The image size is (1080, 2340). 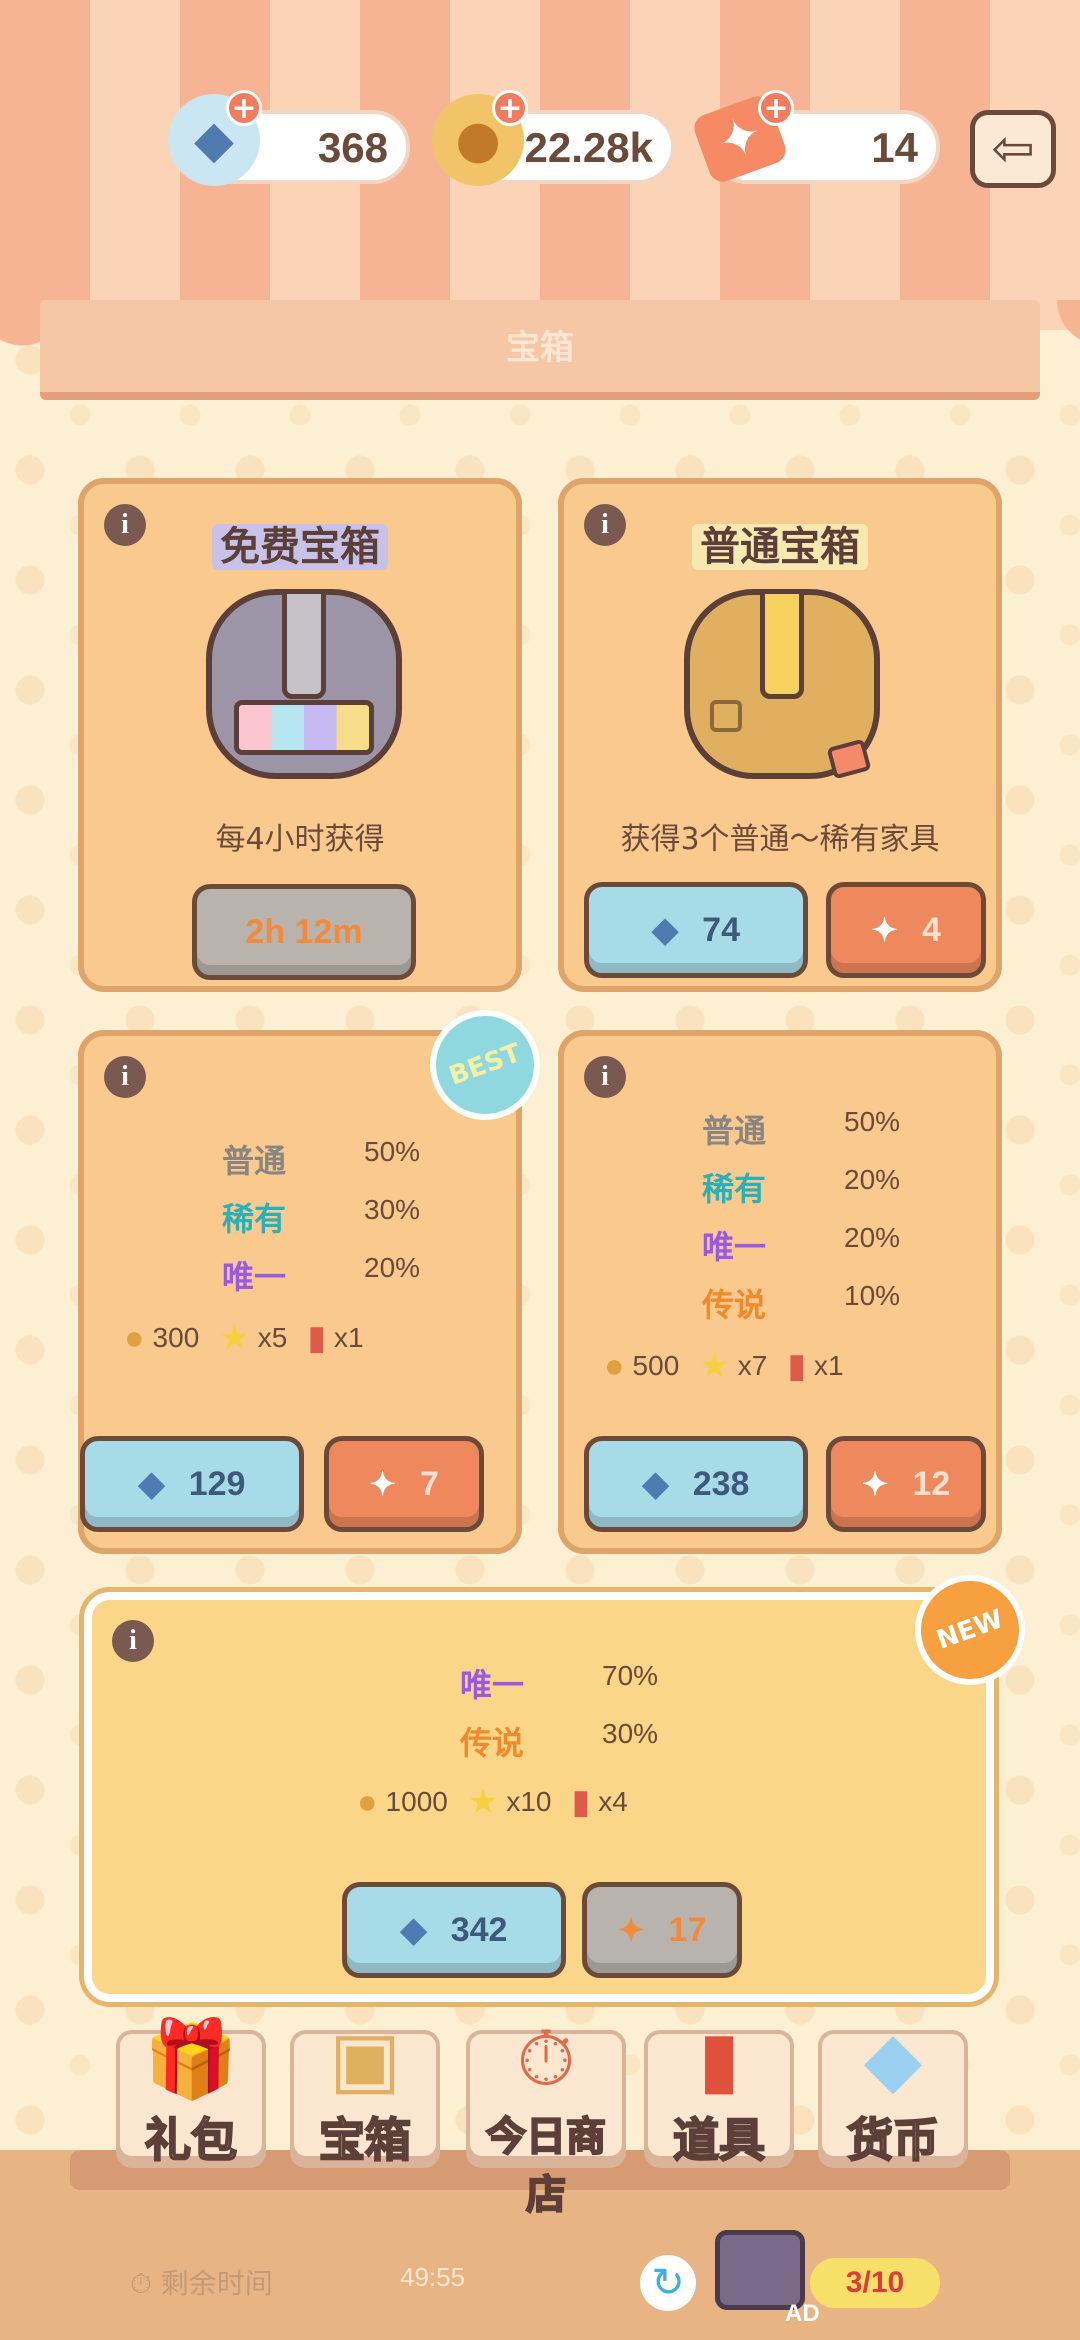 I want to click on card-title: 免费宝箱, so click(x=300, y=543).